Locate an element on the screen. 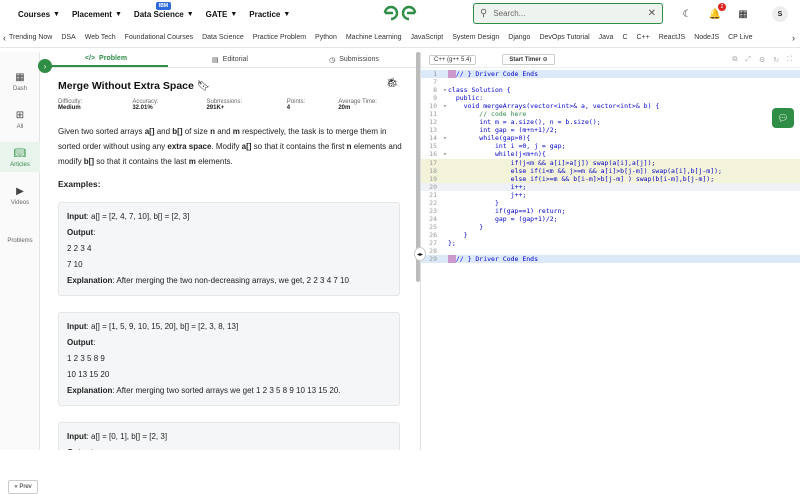 This screenshot has width=800, height=494. dark-mode-icon: ☾ is located at coordinates (687, 14).